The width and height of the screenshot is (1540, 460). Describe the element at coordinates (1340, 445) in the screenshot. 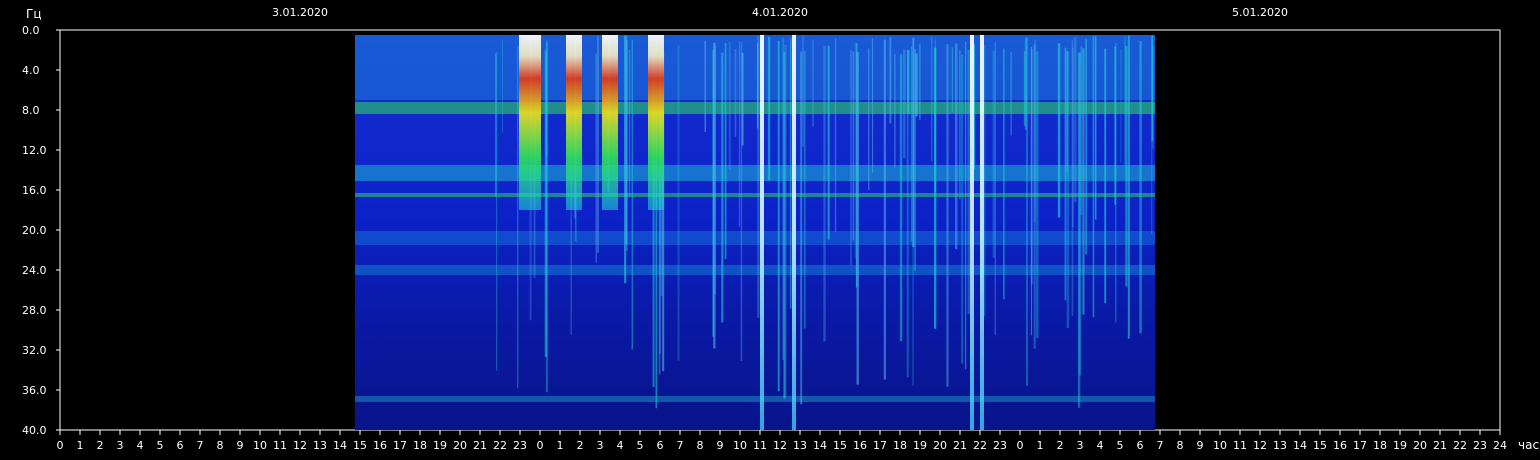

I see `x-tick-label: 16` at that location.